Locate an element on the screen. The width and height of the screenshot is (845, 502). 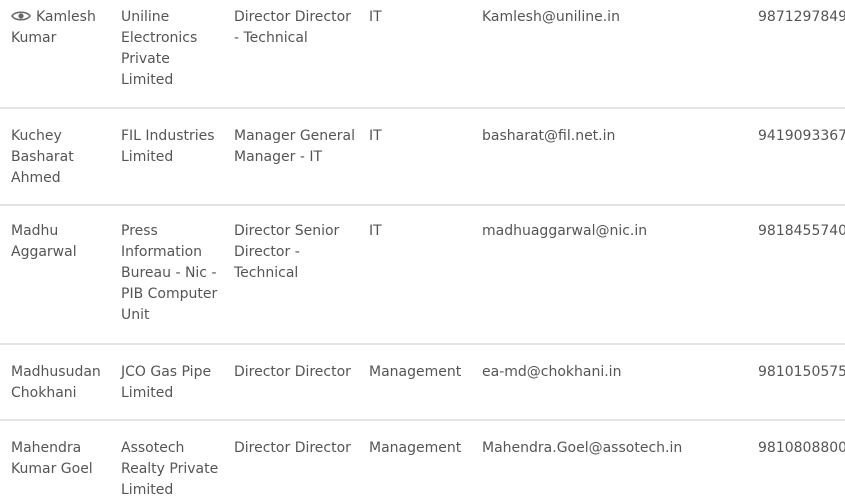
company-name: FIL Industries Limited is located at coordinates (168, 146).